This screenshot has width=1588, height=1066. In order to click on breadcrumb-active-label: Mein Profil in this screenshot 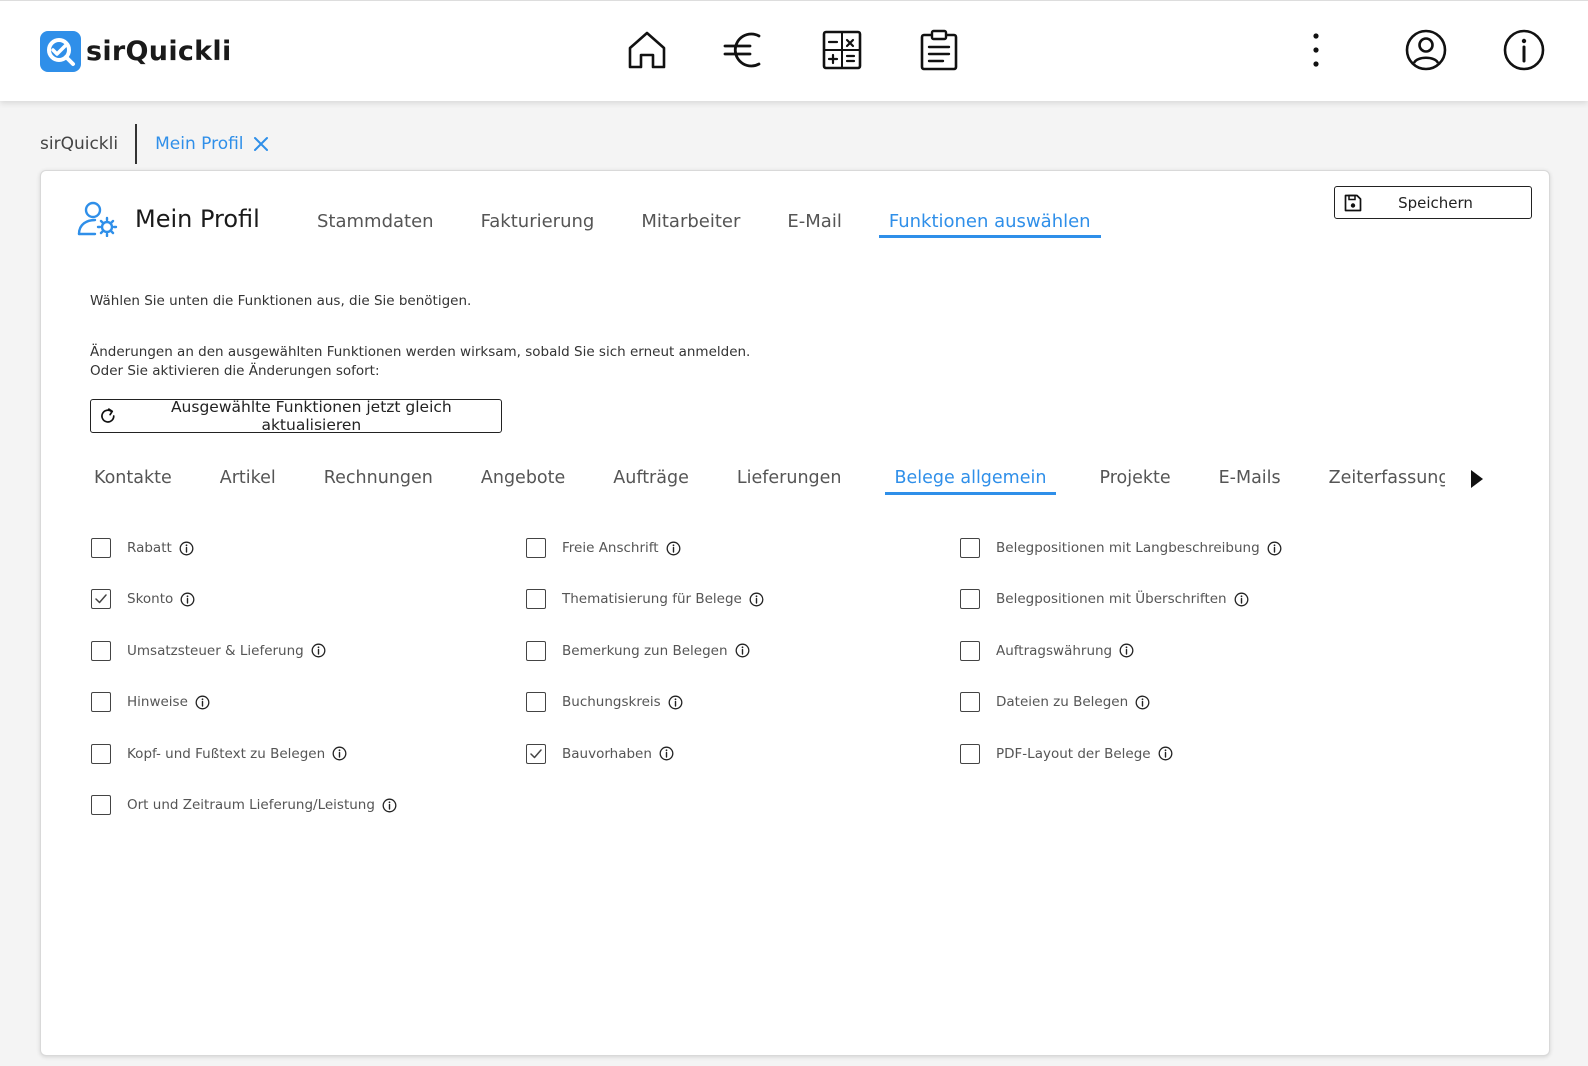, I will do `click(199, 144)`.